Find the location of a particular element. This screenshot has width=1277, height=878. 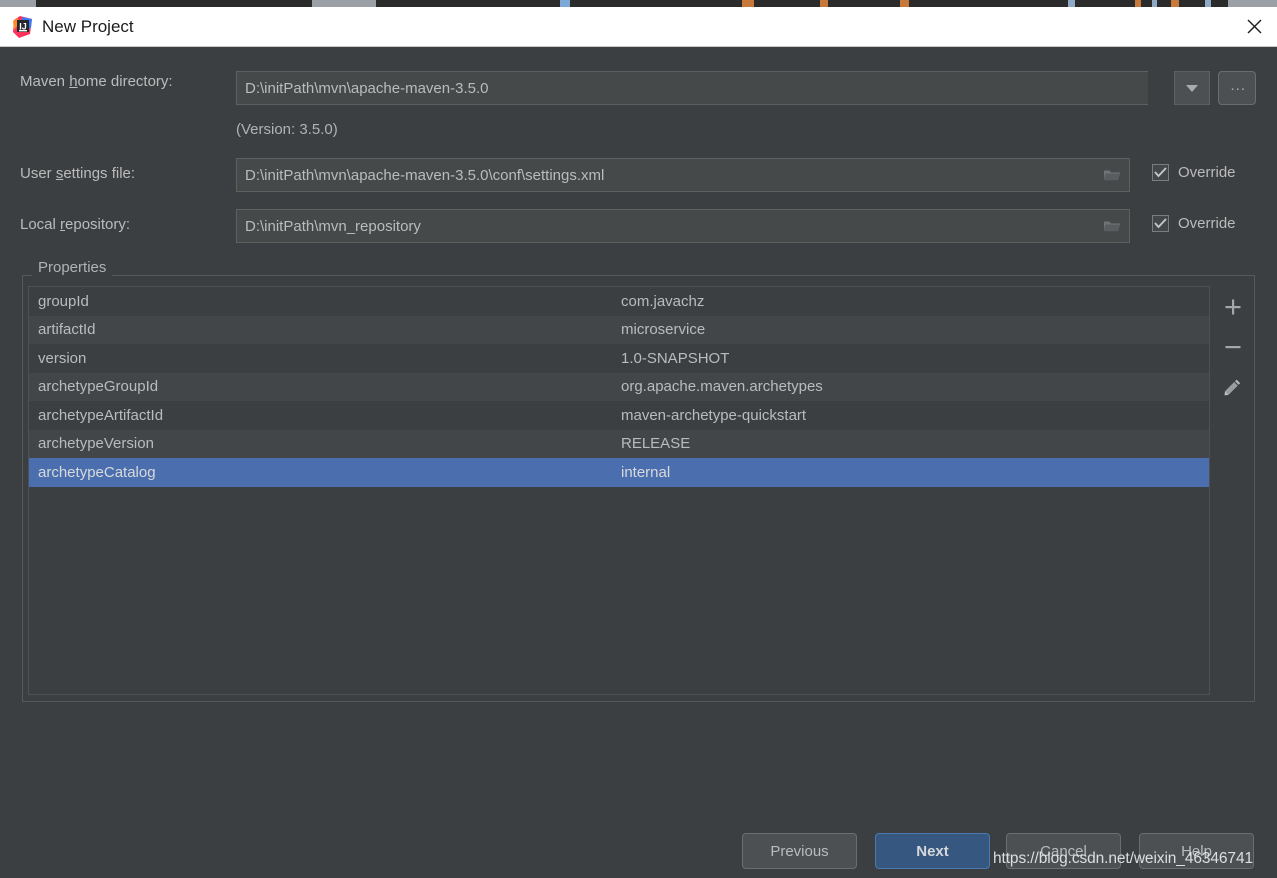

property-value: 1.0-SNAPSHOT is located at coordinates (675, 358).